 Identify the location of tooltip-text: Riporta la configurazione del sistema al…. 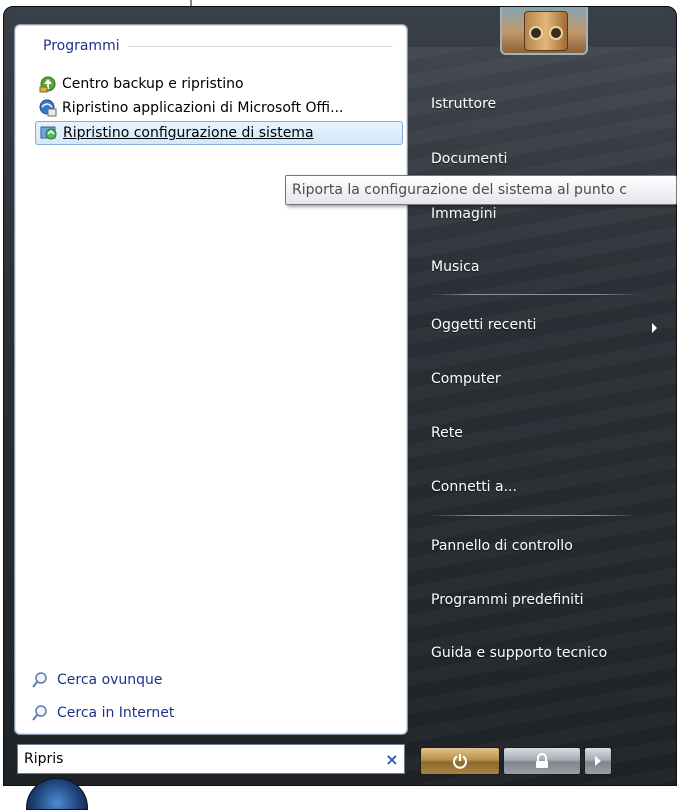
(459, 190).